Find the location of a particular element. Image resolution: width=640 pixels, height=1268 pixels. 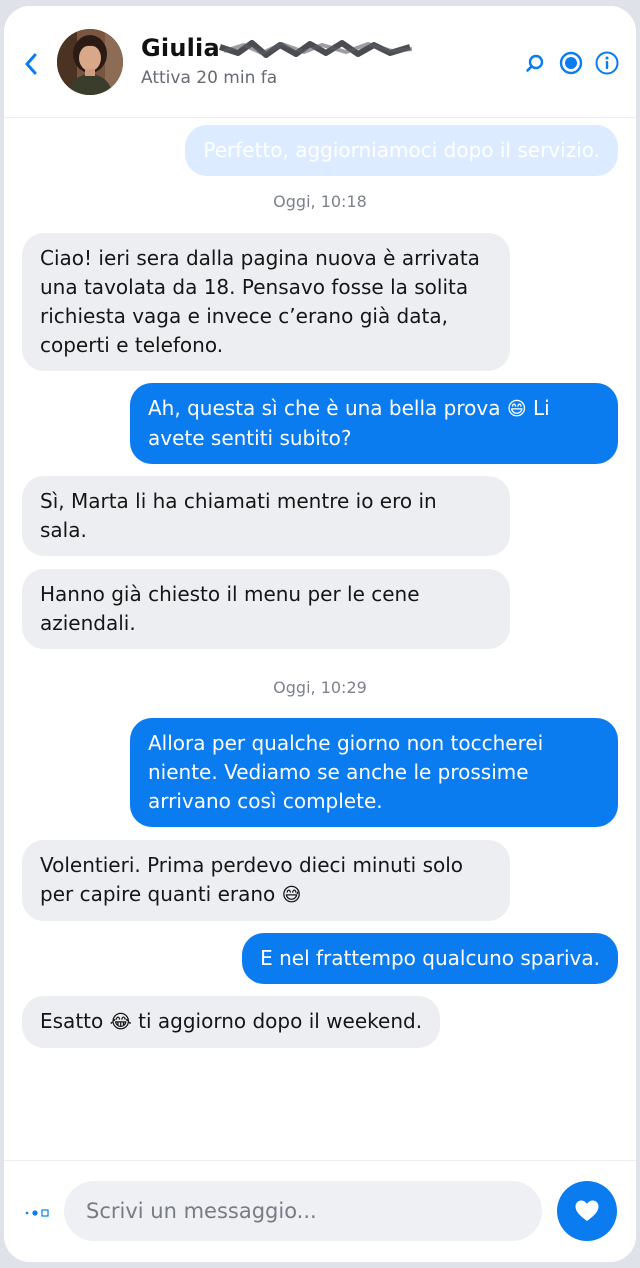

message-composer is located at coordinates (320, 1211).